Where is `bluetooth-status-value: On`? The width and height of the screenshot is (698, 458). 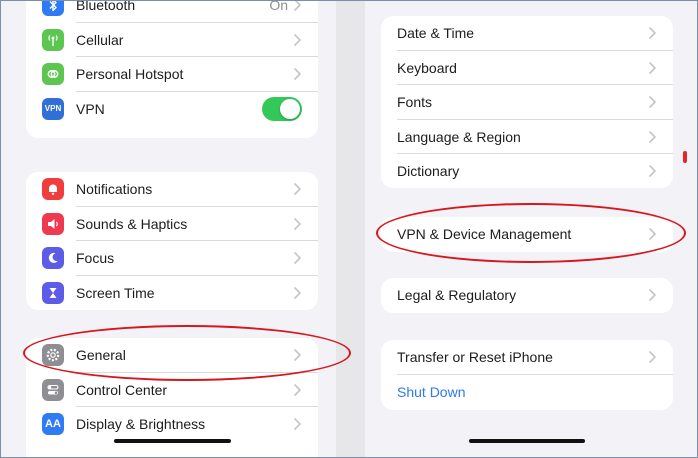 bluetooth-status-value: On is located at coordinates (278, 7).